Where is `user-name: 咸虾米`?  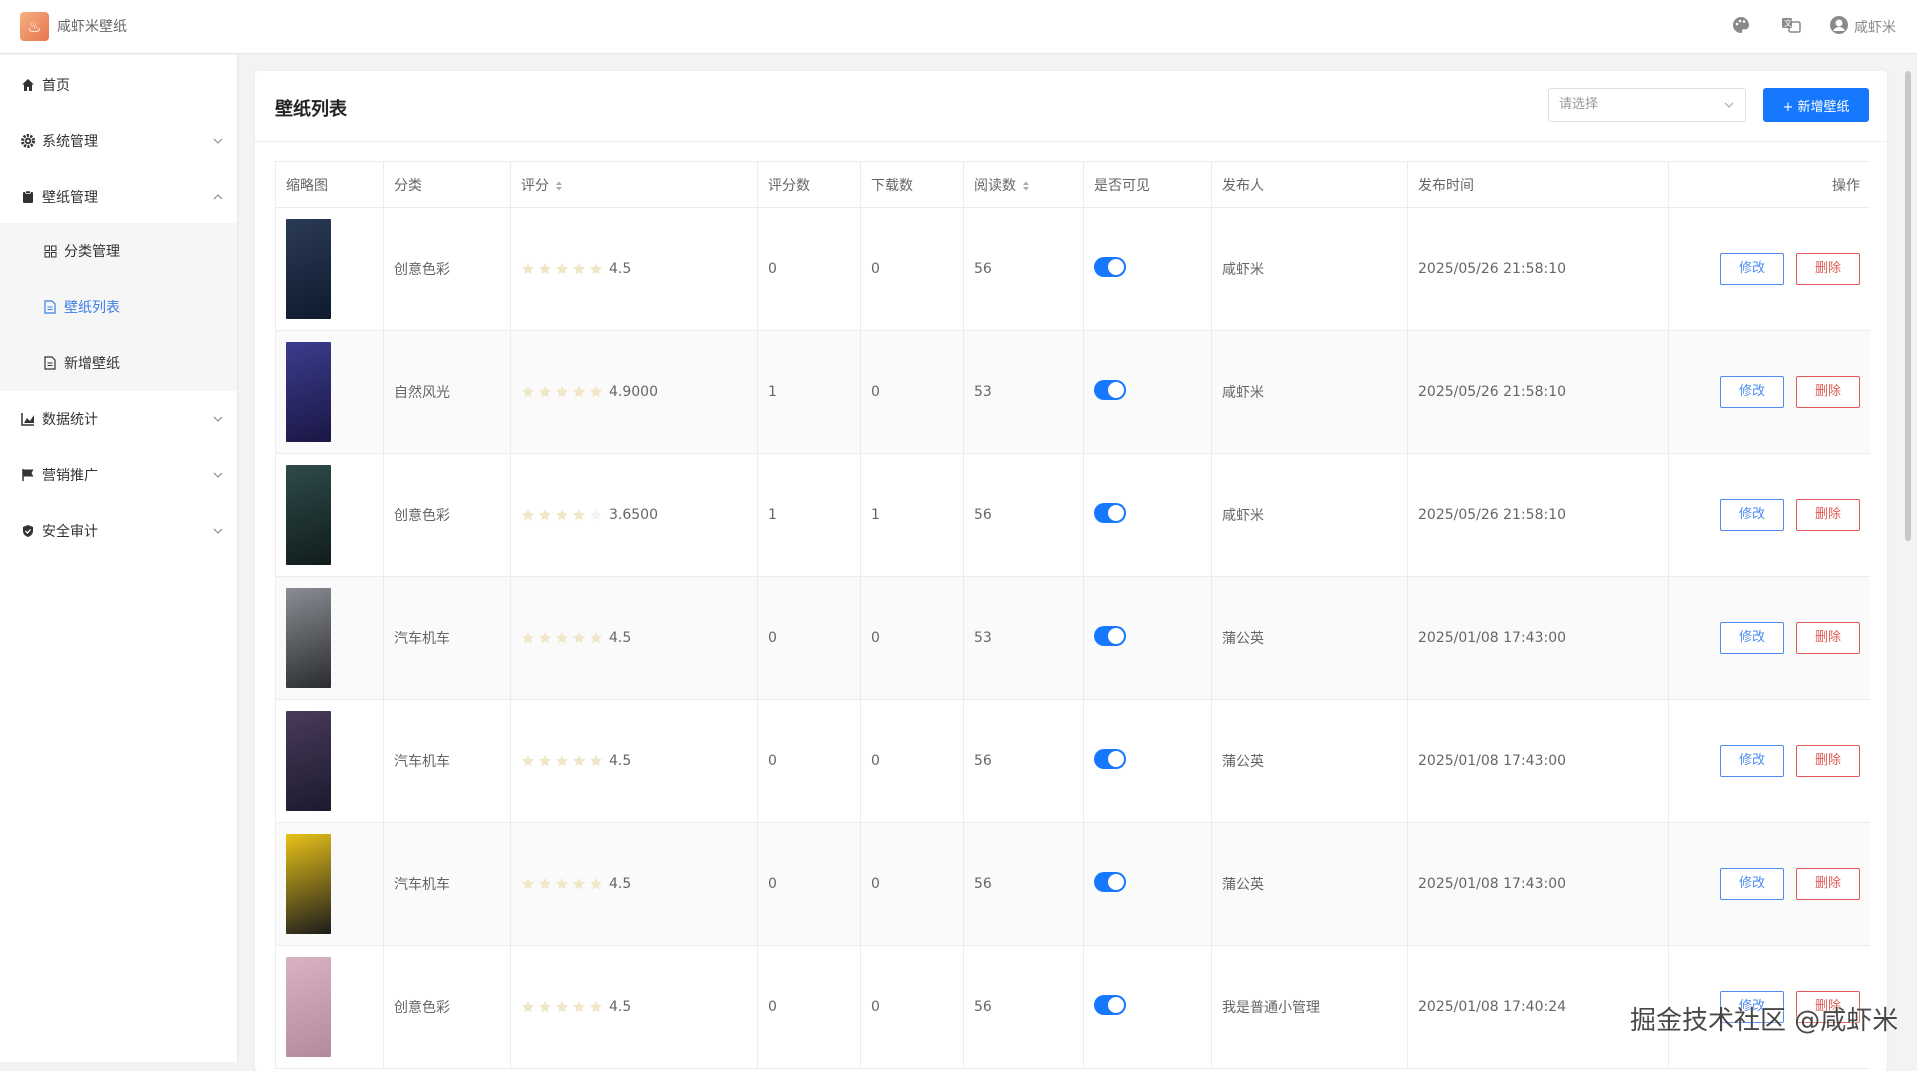 user-name: 咸虾米 is located at coordinates (1875, 27).